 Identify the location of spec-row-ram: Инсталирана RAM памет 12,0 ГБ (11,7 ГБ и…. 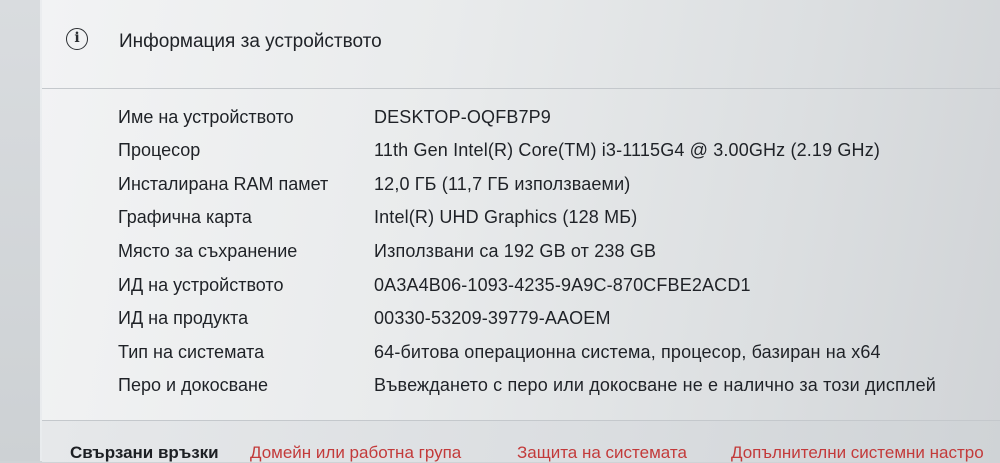
(500, 190).